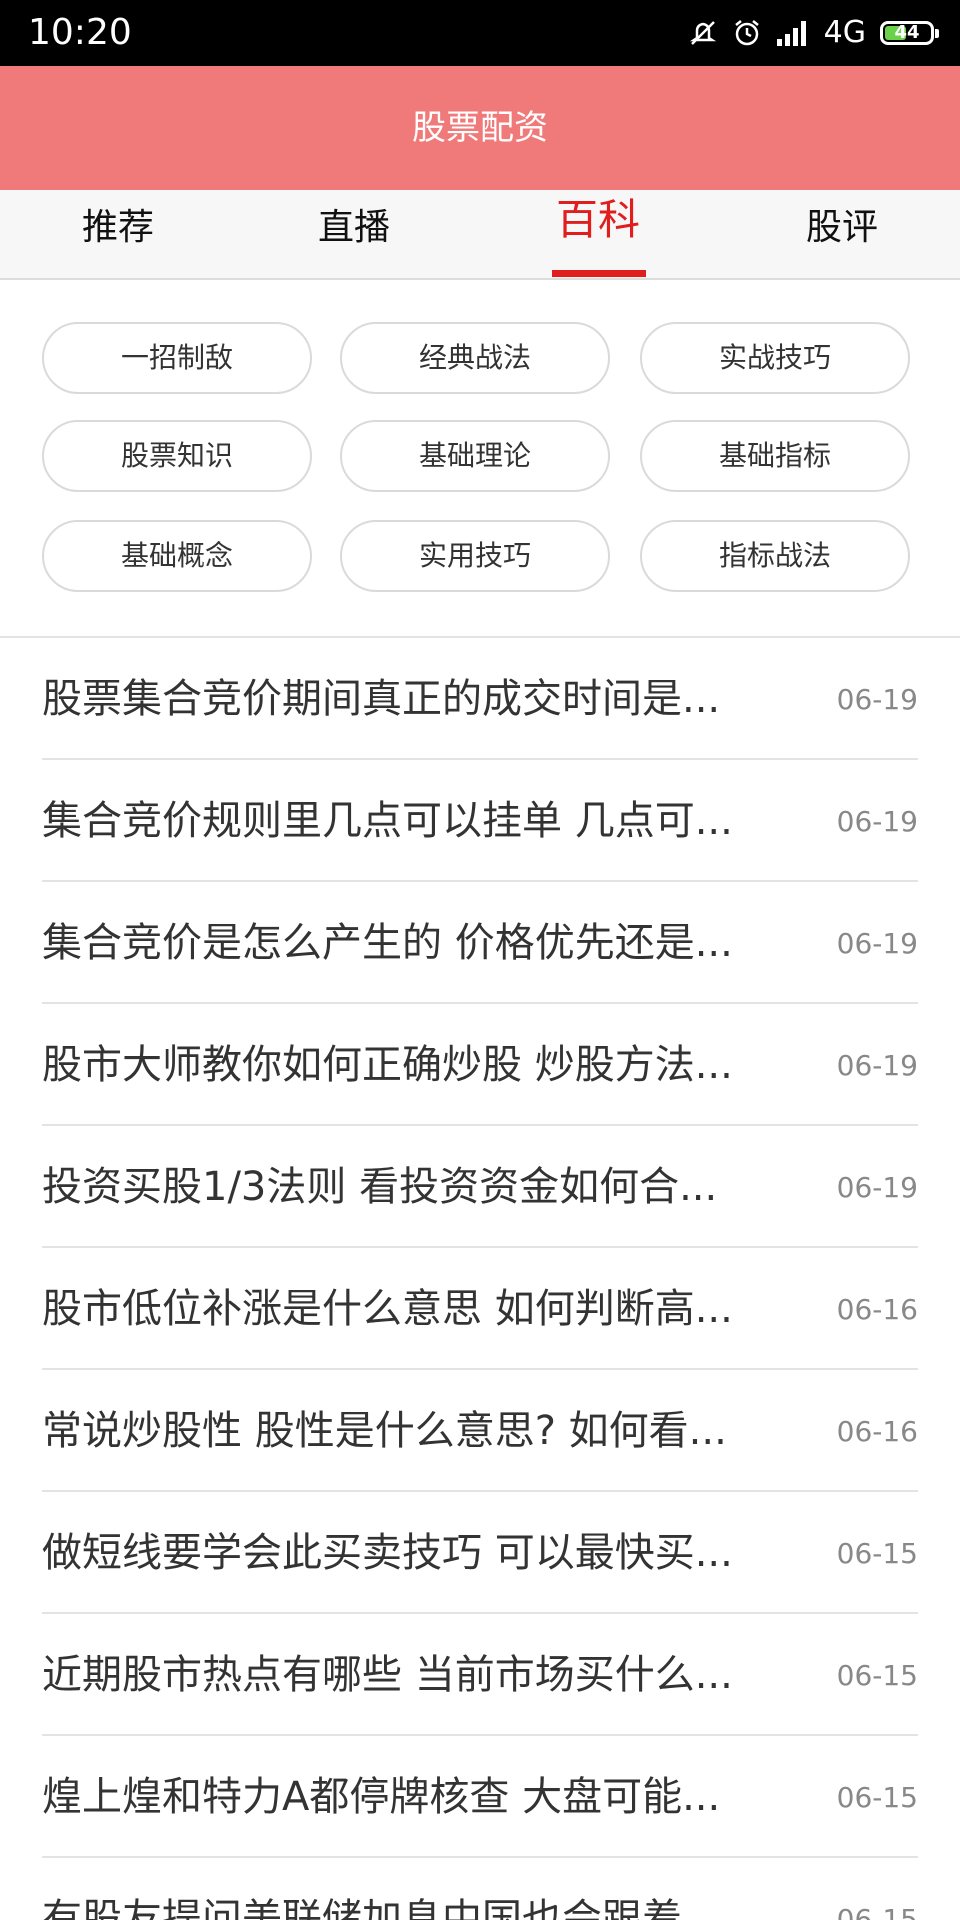 The height and width of the screenshot is (1920, 960). Describe the element at coordinates (177, 358) in the screenshot. I see `category-chip: 一招制敌` at that location.